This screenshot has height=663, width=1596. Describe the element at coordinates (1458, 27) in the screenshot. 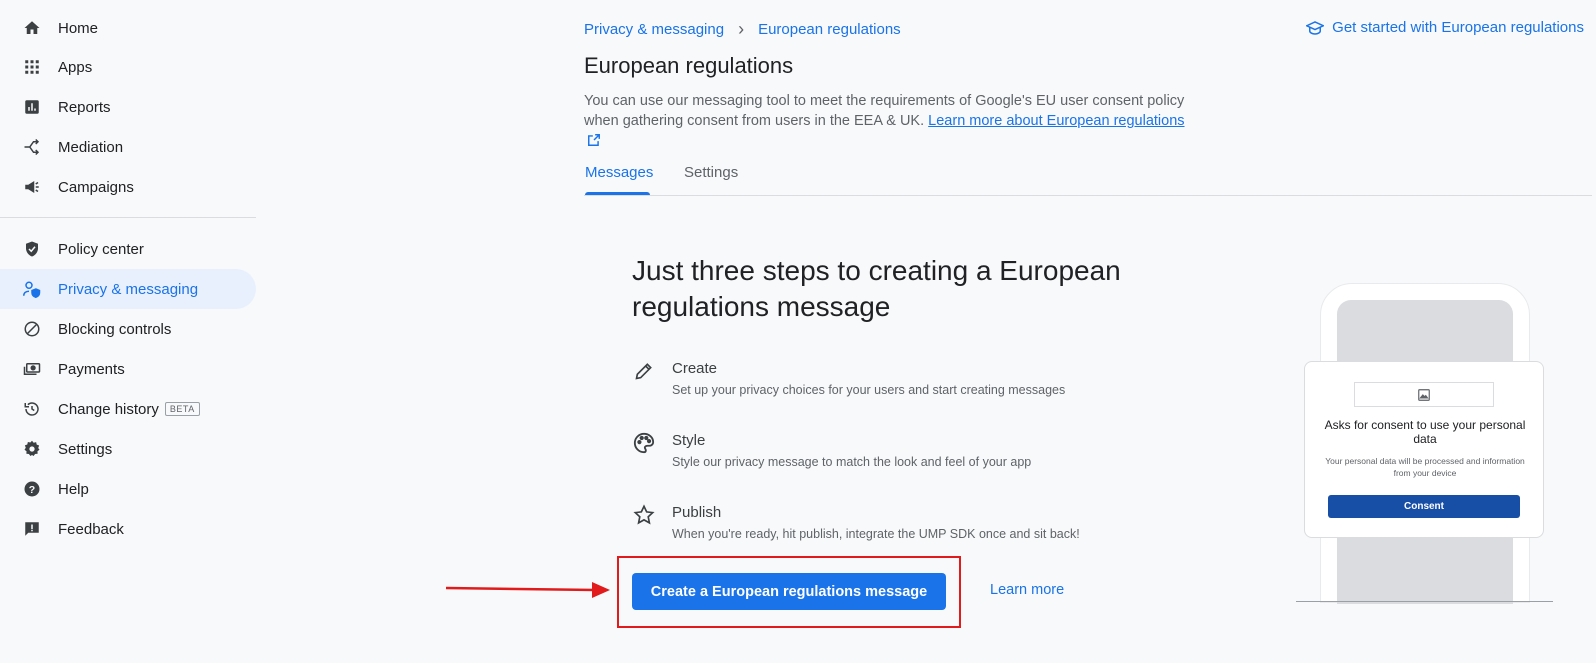

I see `get-started-label: Get started with European regulations` at that location.